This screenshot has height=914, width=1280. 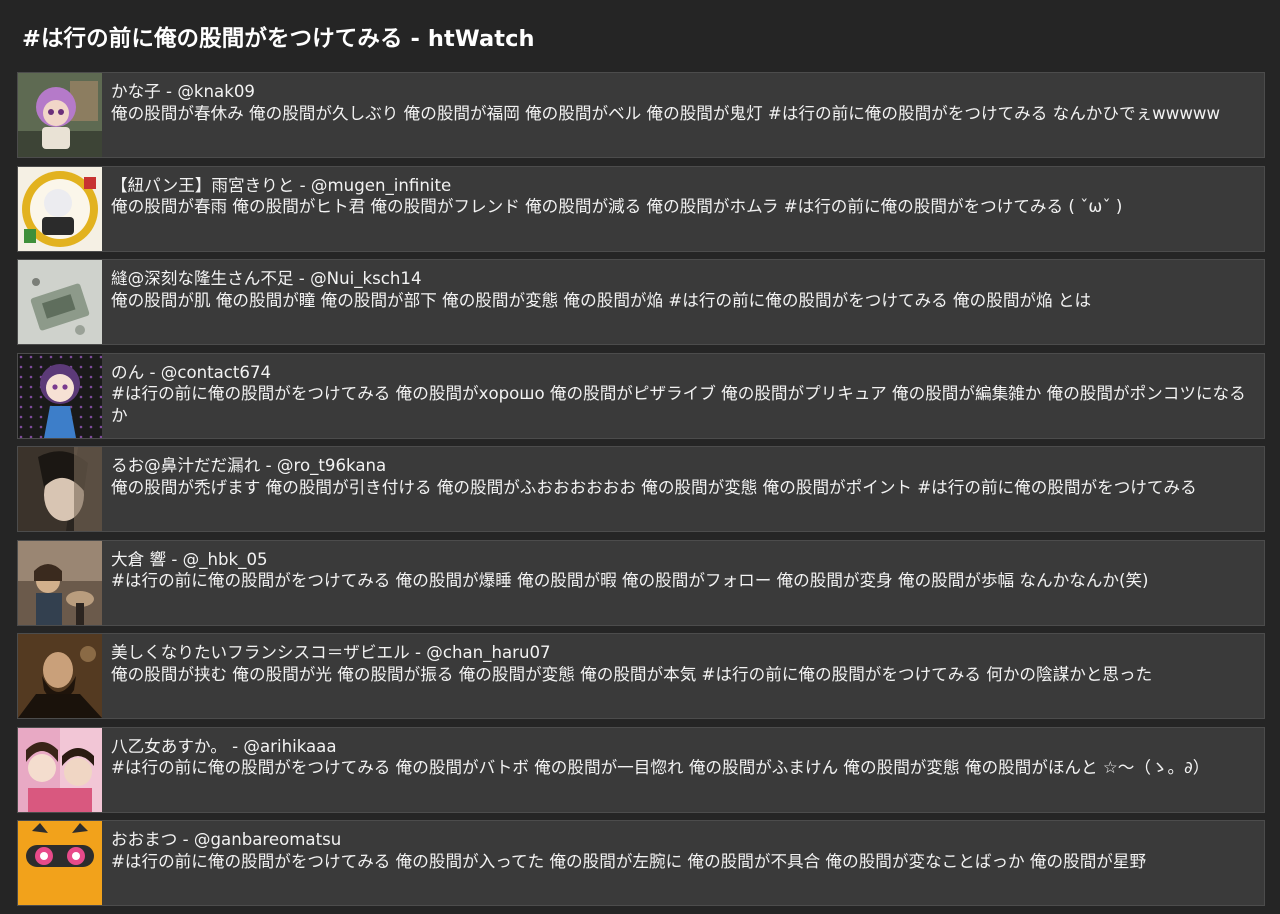 What do you see at coordinates (260, 652) in the screenshot?
I see `user-name: 美しくなりたいフランシスコ＝ザビエル` at bounding box center [260, 652].